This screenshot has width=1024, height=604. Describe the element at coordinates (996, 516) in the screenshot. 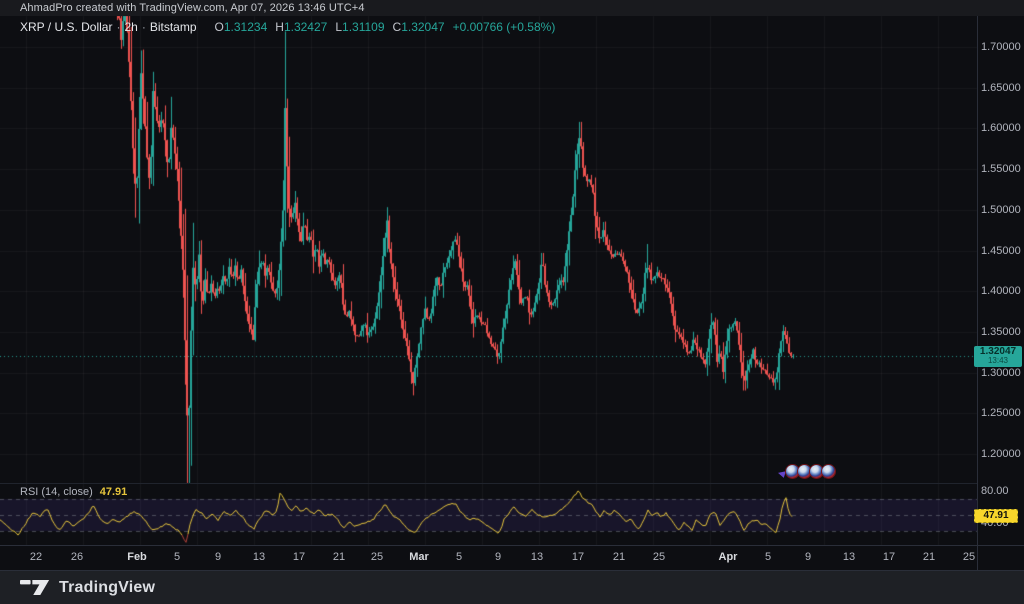

I see `rsi-value-label: 47.91` at that location.